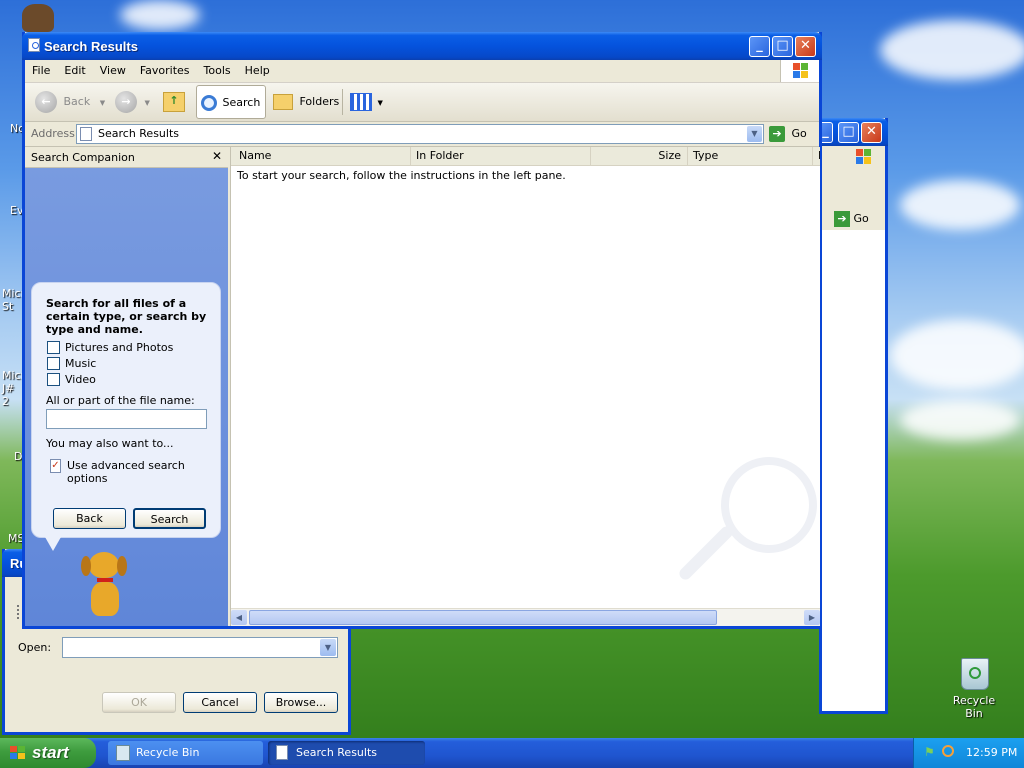  I want to click on column-in-folder: In Folder, so click(501, 156).